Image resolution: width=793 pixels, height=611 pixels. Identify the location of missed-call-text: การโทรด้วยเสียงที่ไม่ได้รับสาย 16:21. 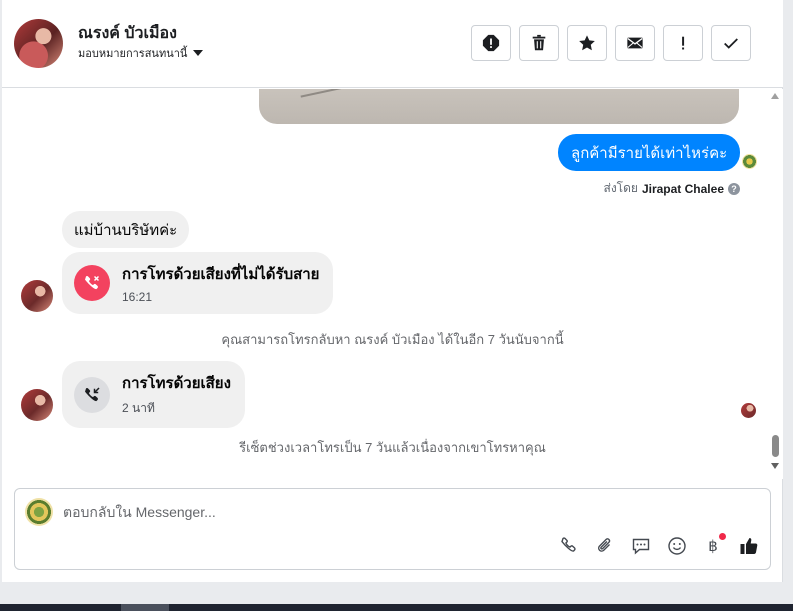
(220, 283).